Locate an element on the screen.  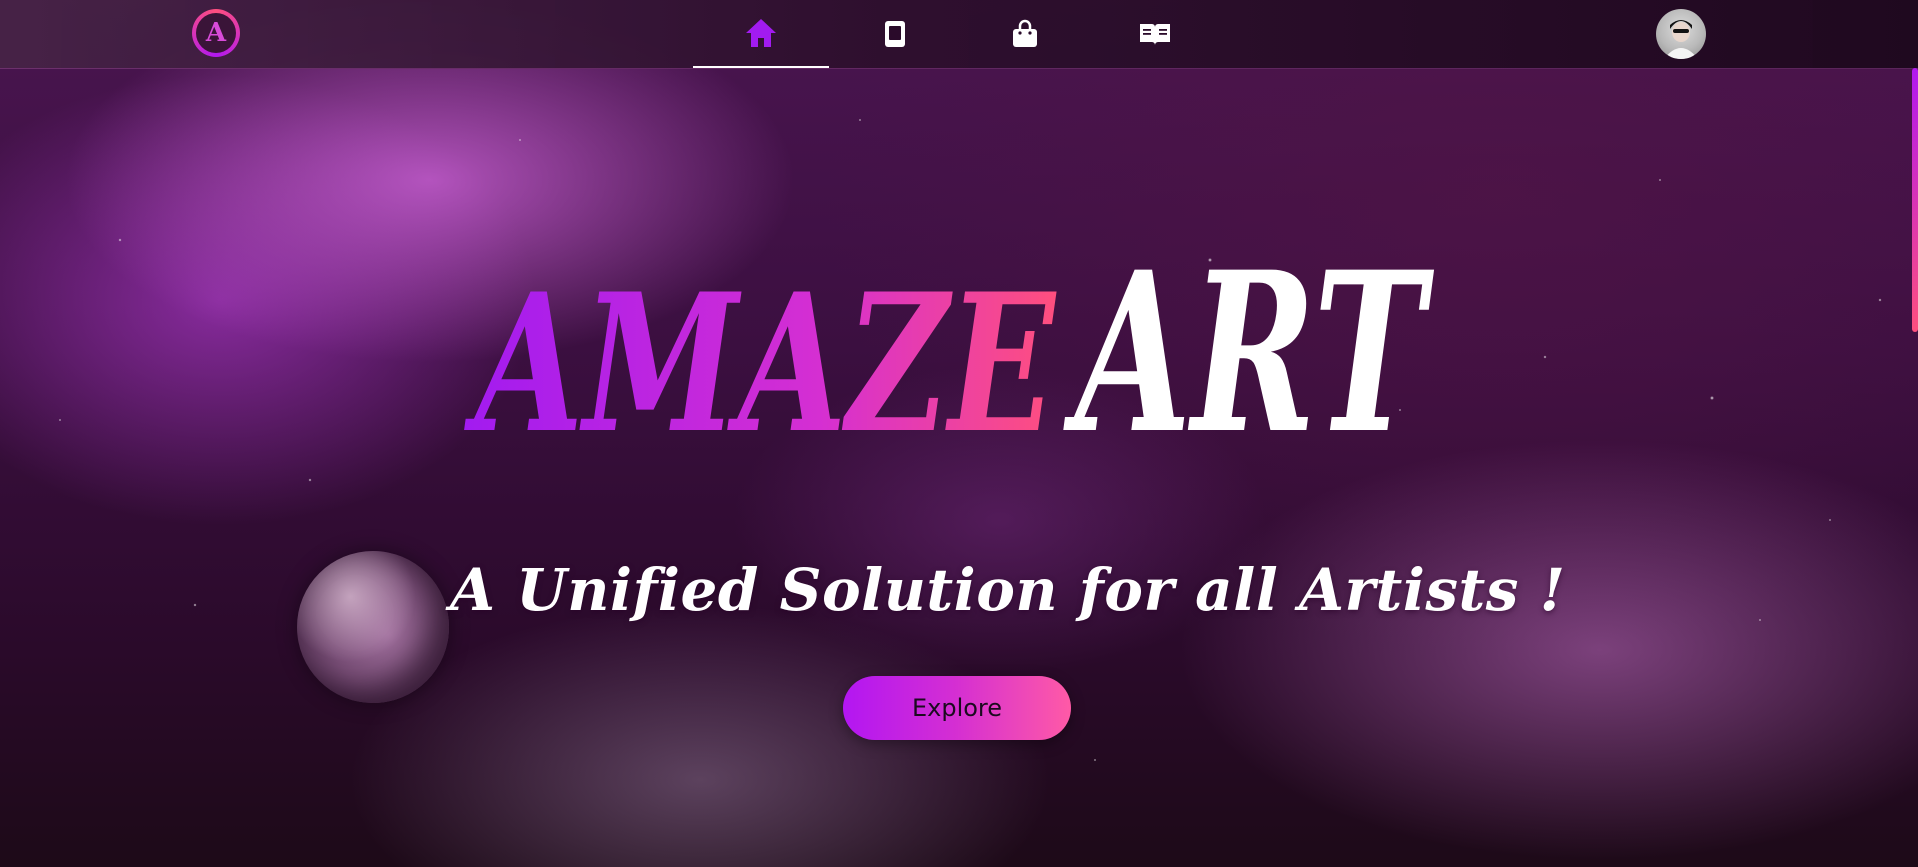
nav-shop is located at coordinates (1025, 34).